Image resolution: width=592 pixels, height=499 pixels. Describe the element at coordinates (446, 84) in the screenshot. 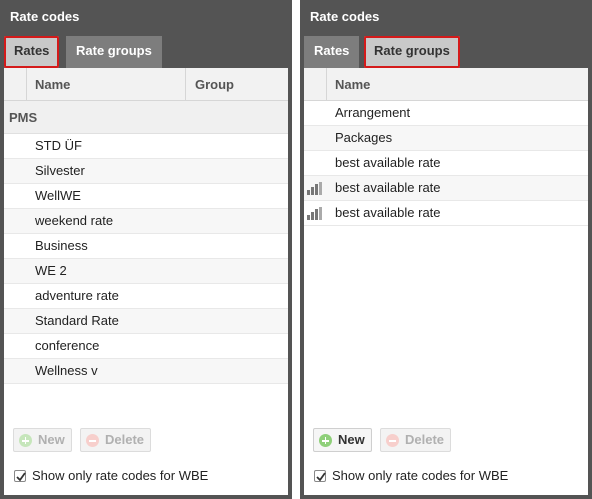

I see `grid-header: Name` at that location.